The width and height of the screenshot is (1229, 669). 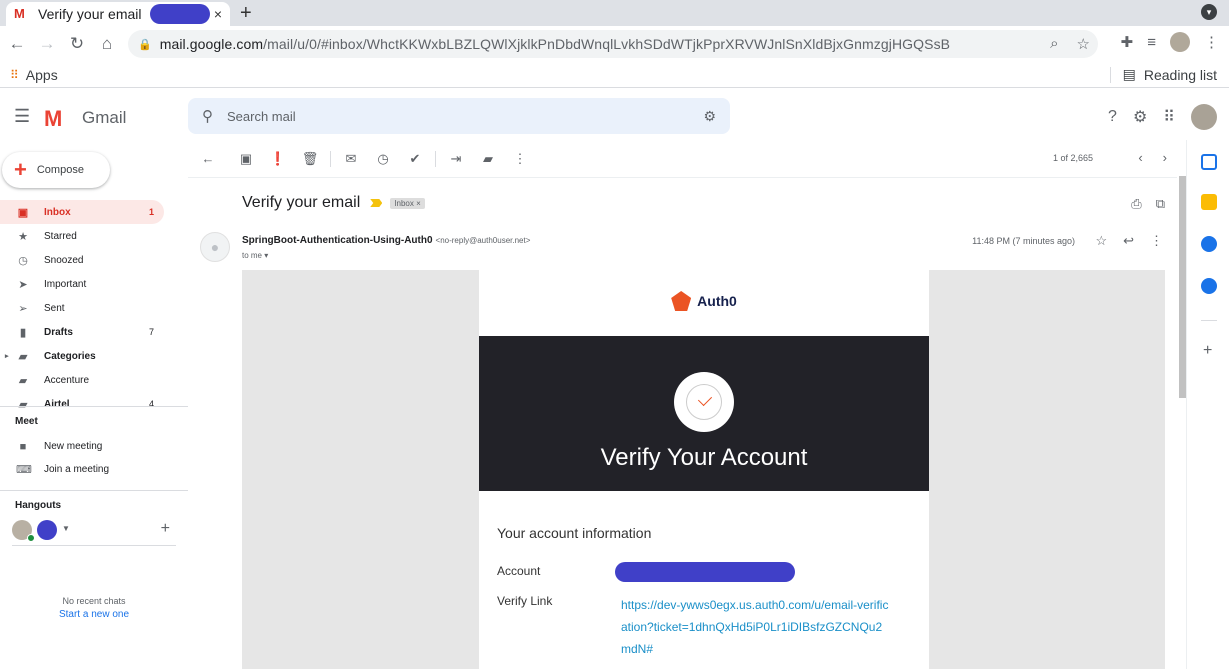 What do you see at coordinates (1128, 241) in the screenshot?
I see `reply-icon: ↩` at bounding box center [1128, 241].